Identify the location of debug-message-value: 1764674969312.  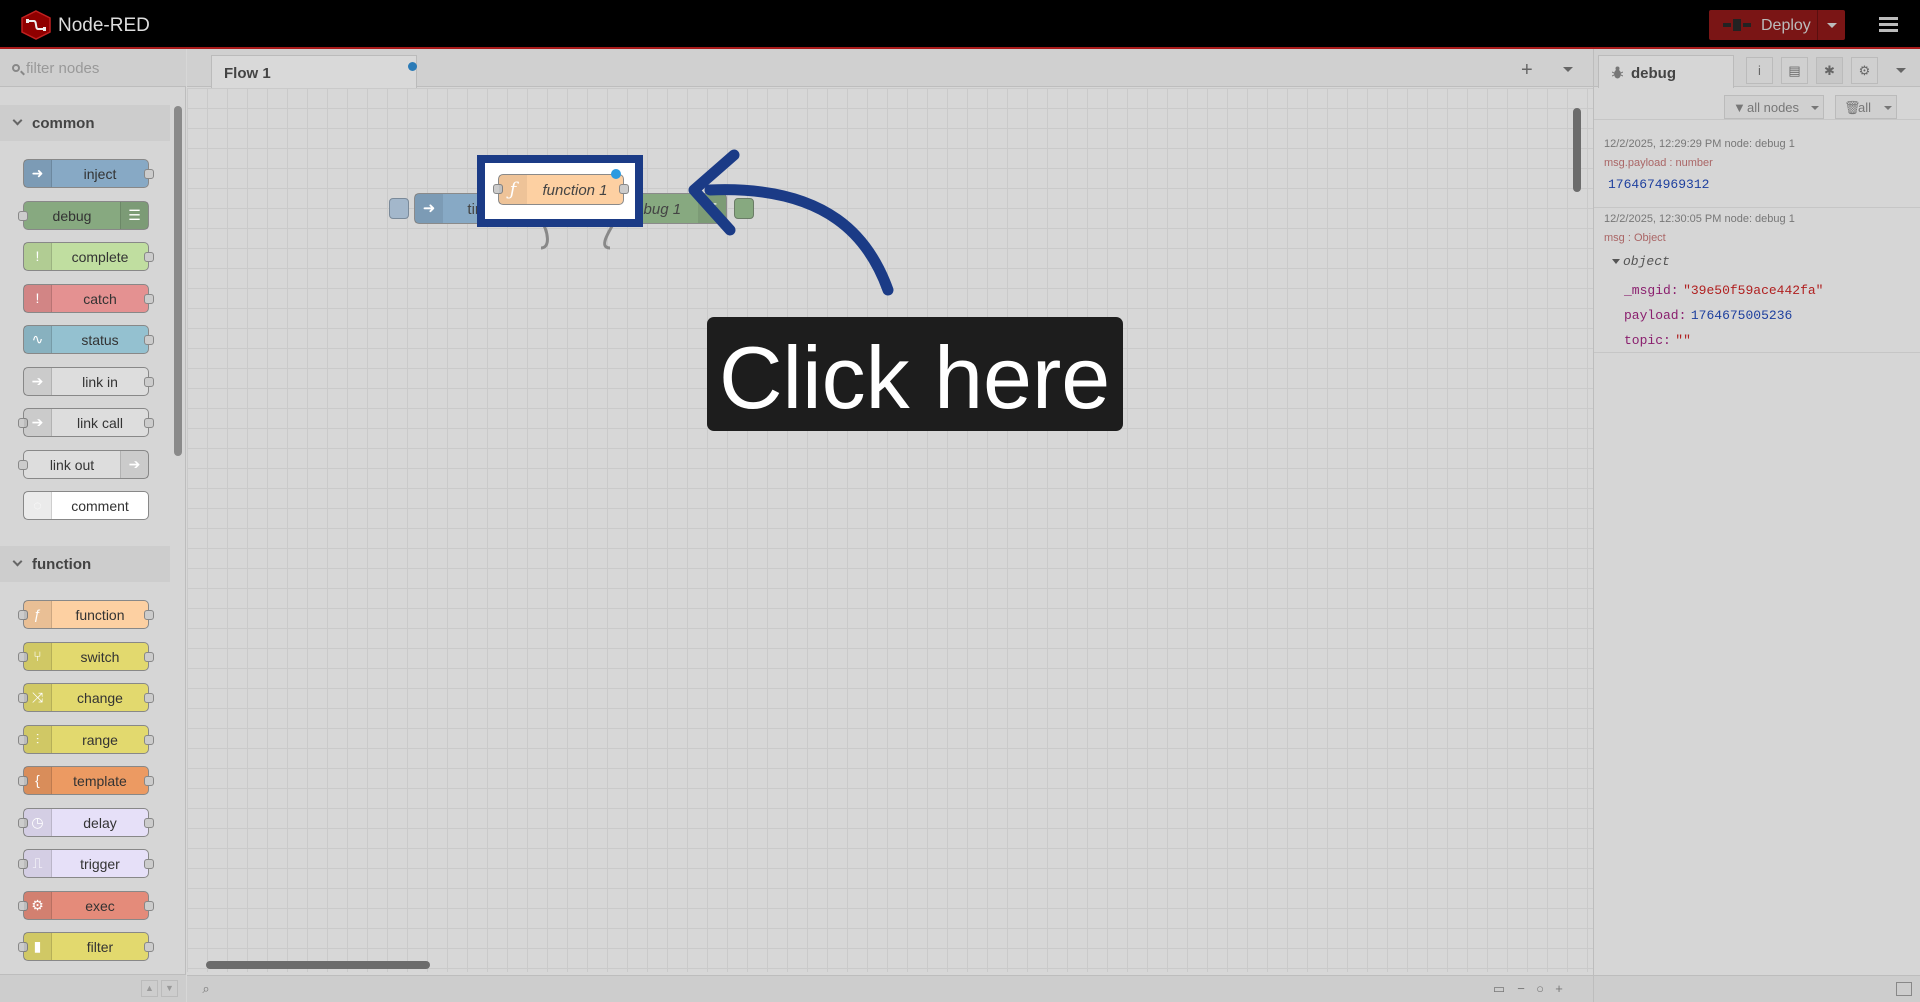
(1658, 184).